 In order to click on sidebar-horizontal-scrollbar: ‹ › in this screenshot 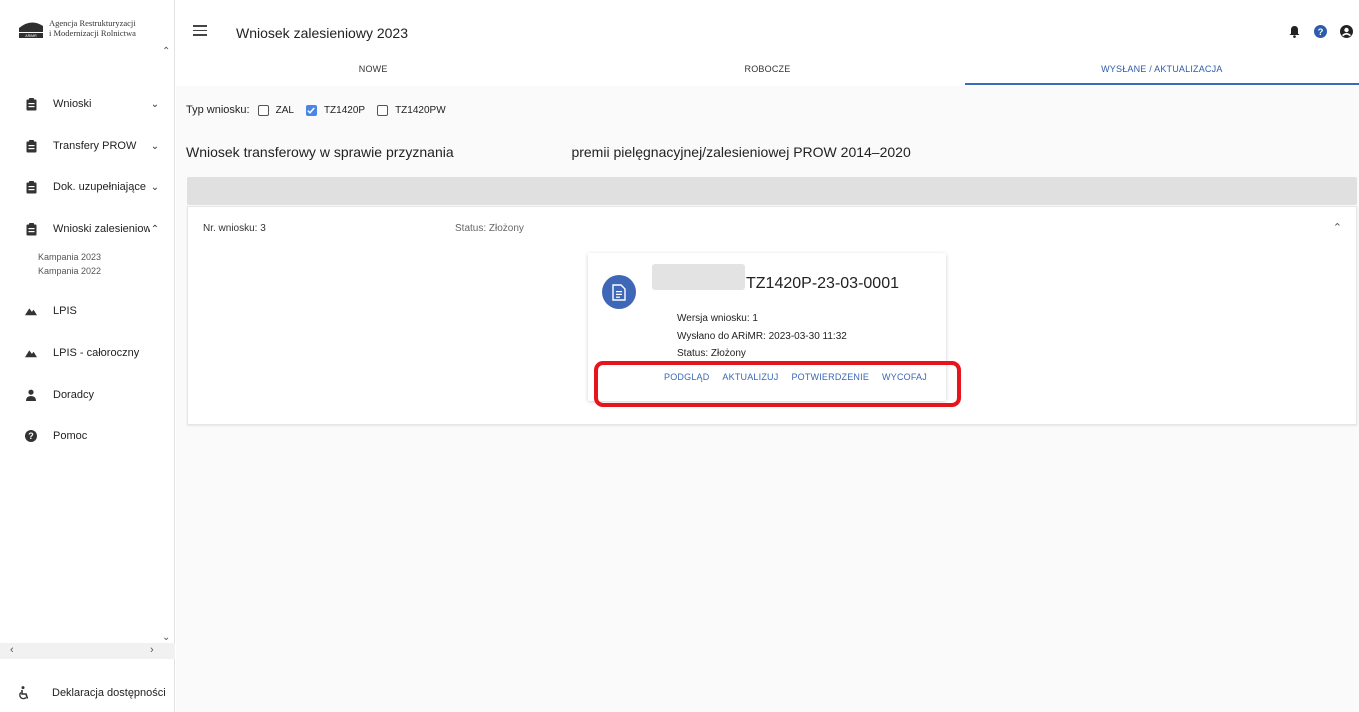, I will do `click(87, 651)`.